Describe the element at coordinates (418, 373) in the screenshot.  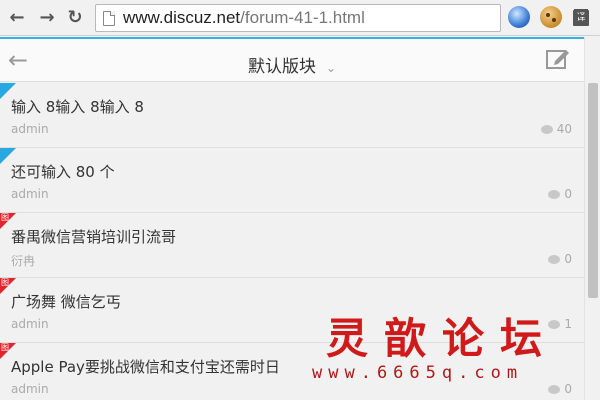
I see `watermark-url: www.6665q.com` at that location.